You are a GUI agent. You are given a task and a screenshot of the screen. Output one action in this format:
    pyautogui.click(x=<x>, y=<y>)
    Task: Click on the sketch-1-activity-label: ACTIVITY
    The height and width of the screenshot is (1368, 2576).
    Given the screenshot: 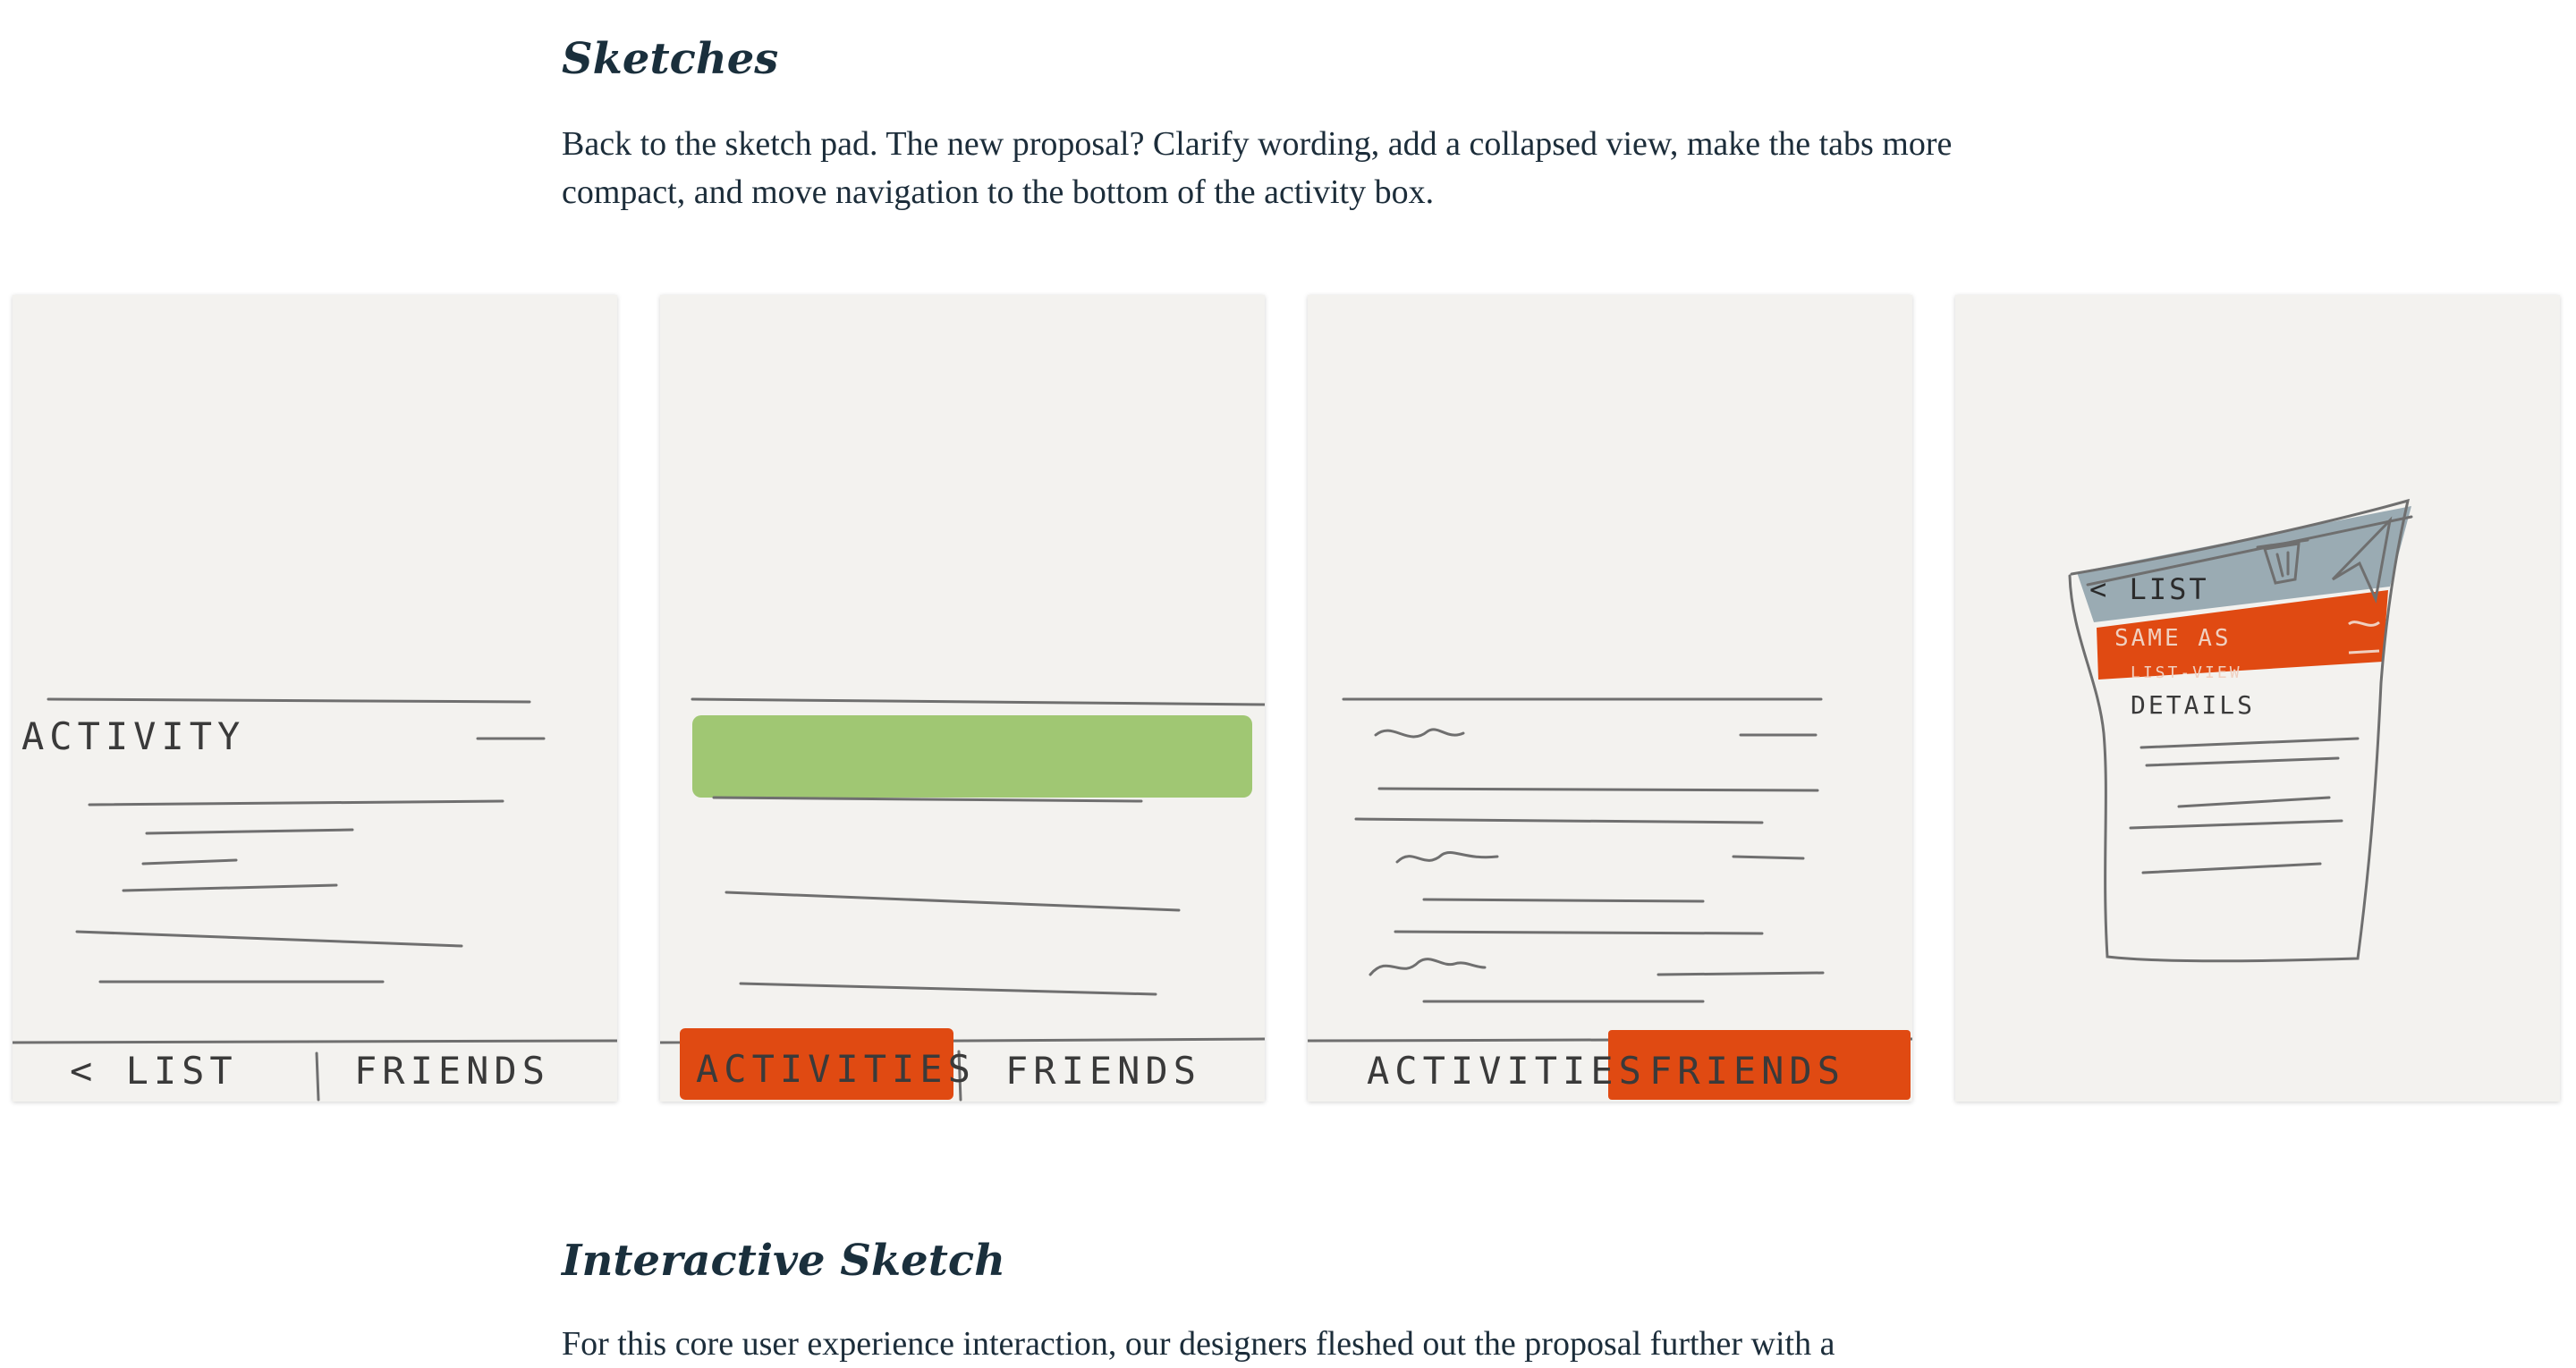 What is the action you would take?
    pyautogui.click(x=133, y=736)
    